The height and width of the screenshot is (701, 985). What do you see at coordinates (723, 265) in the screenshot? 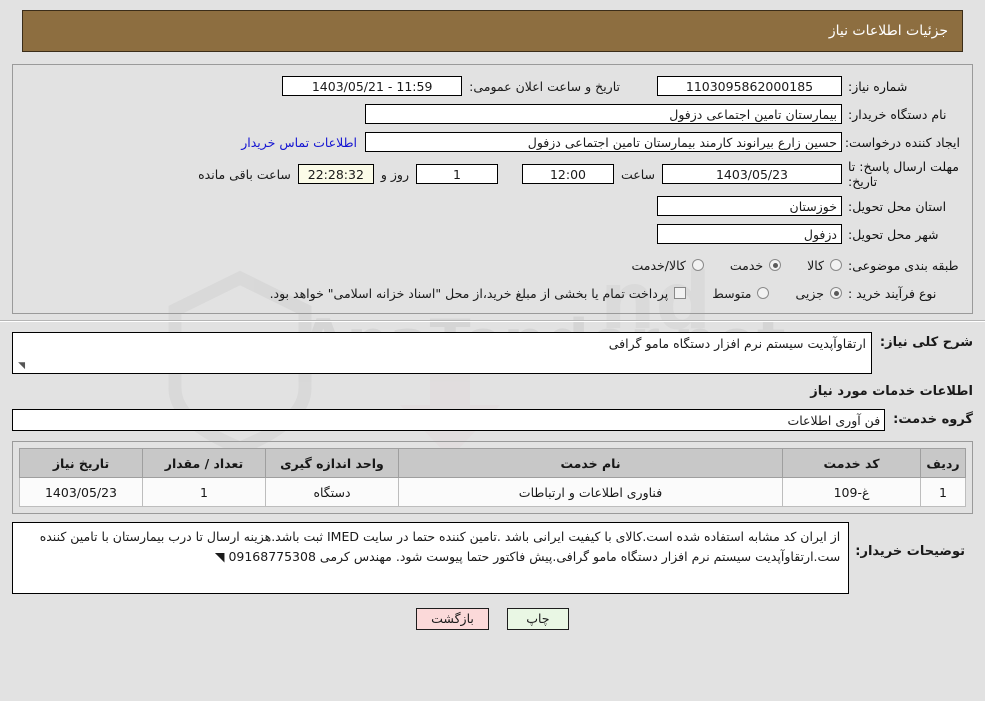
I see `category-radio-group: کالا خدمت کالا/خدمت` at bounding box center [723, 265].